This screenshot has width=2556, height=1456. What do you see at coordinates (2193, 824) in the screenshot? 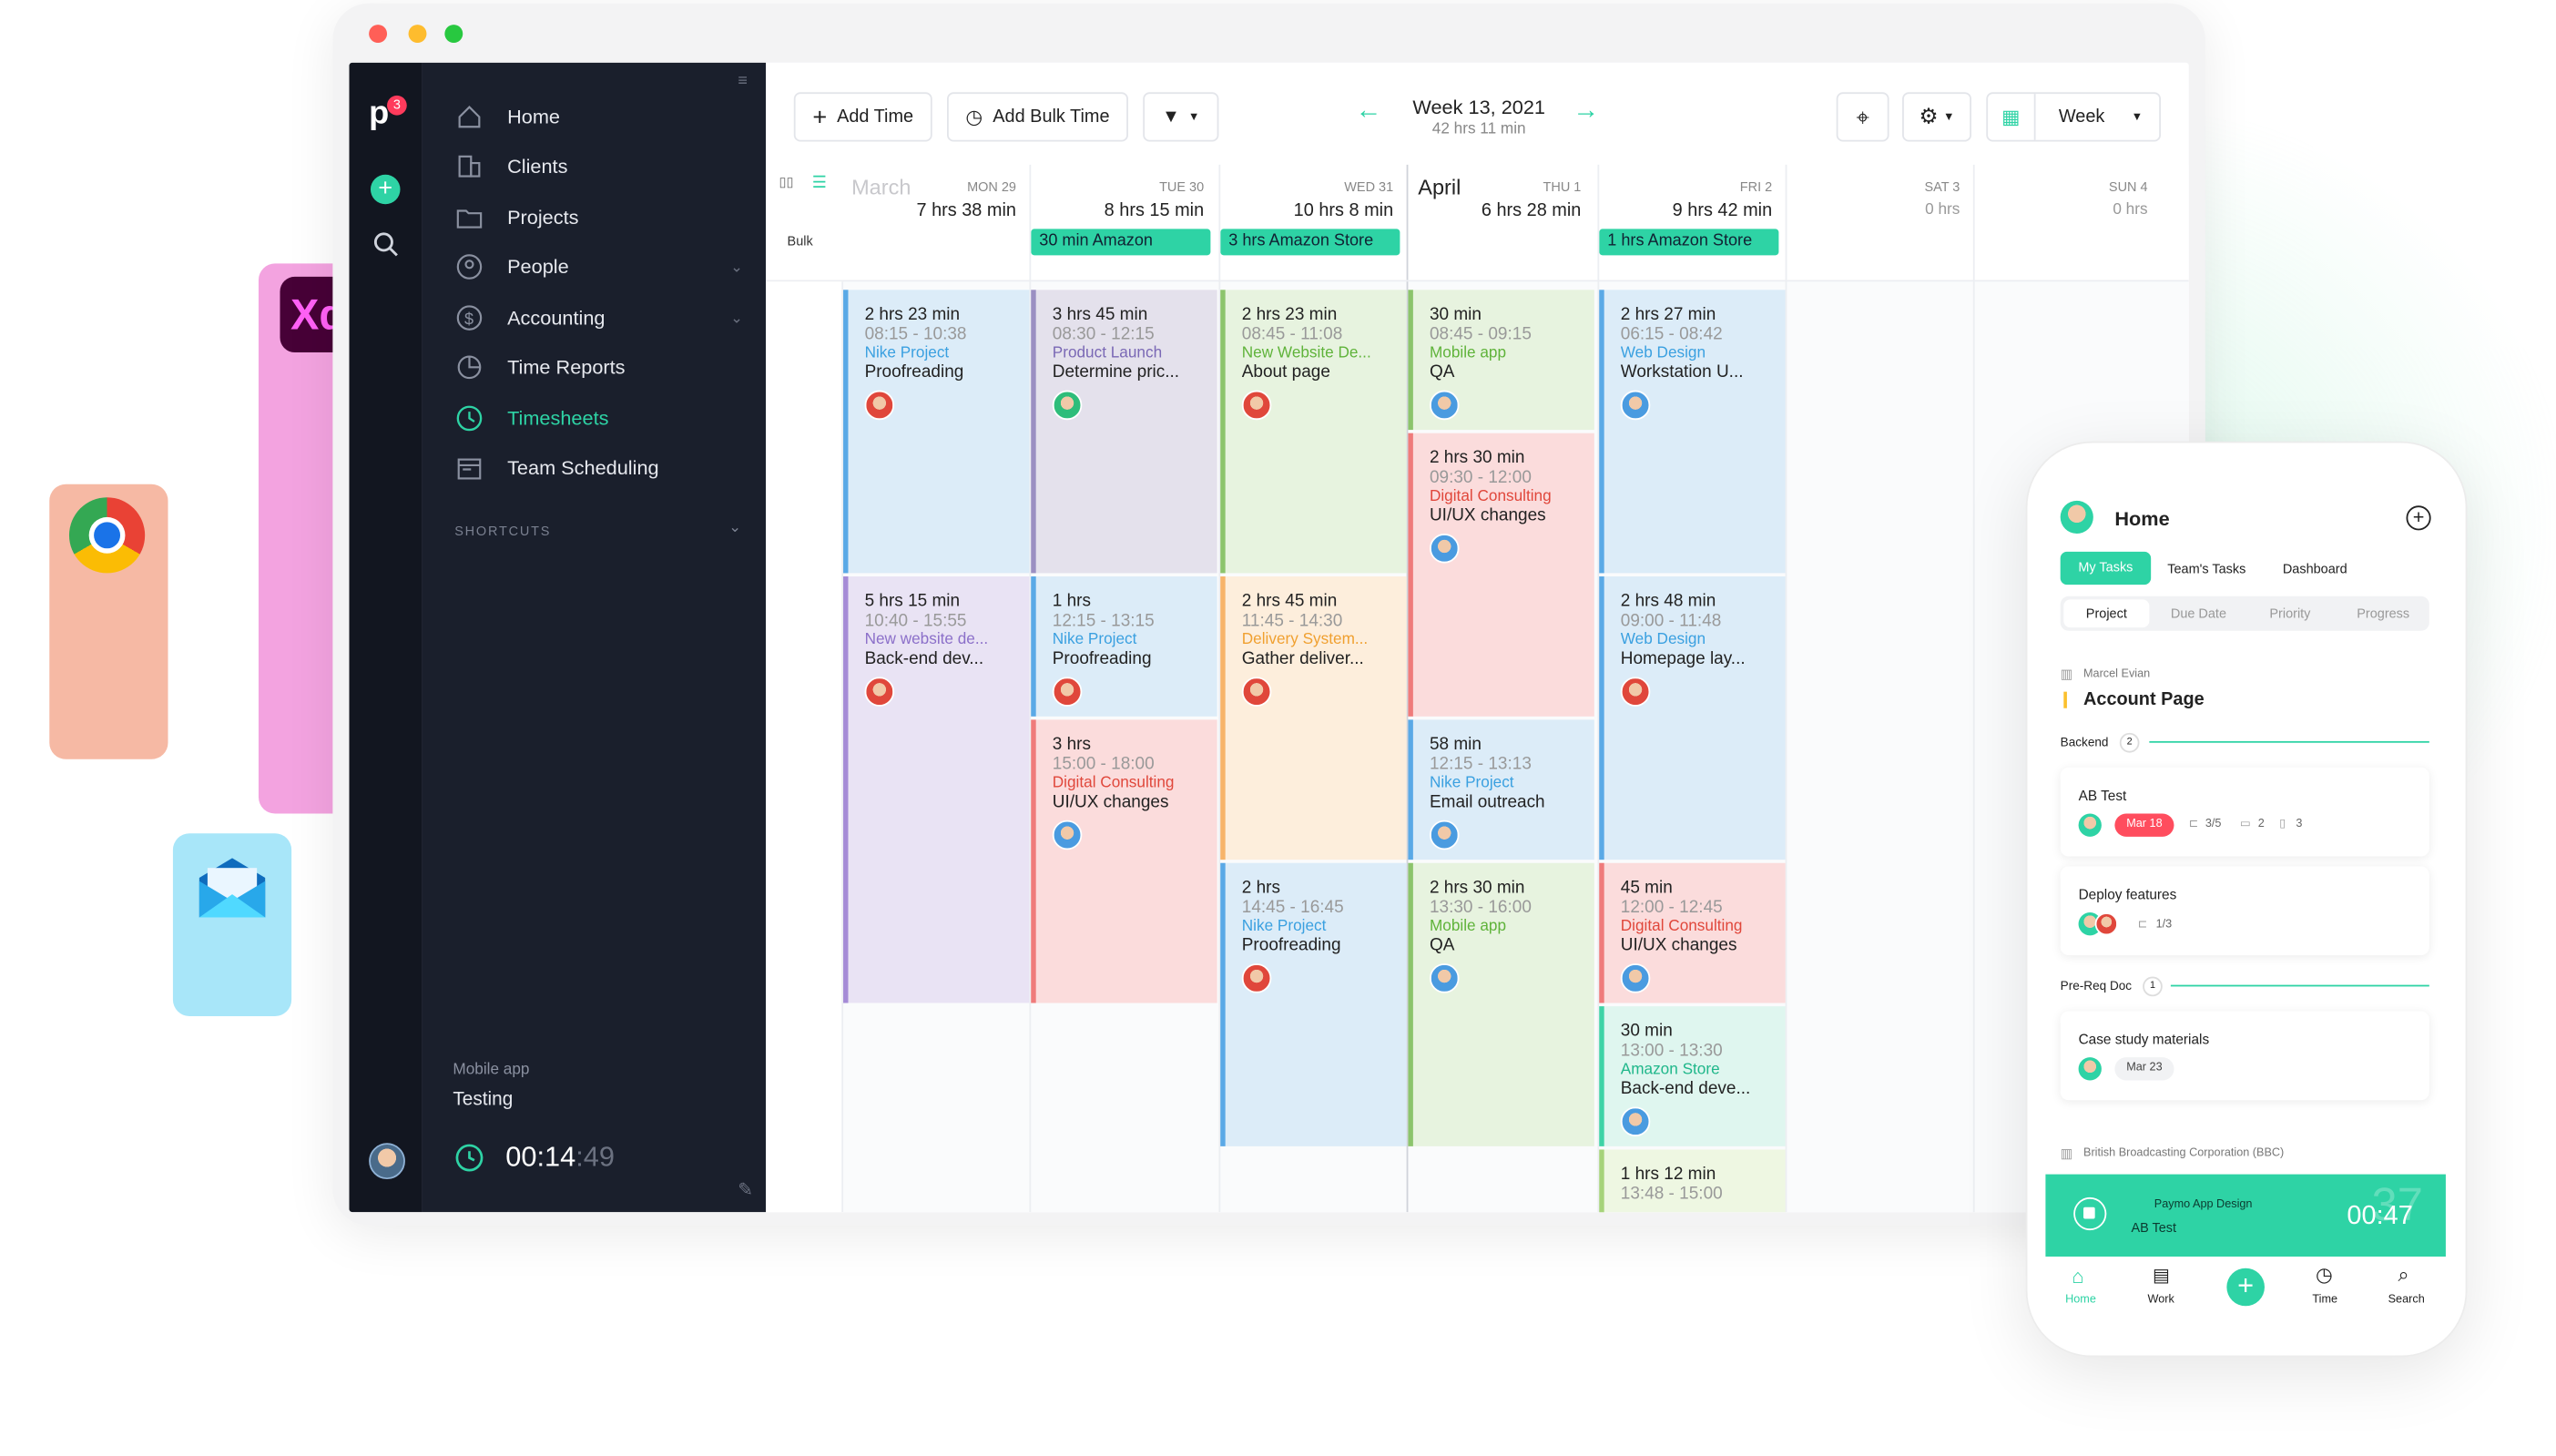
I see `subtask-icon: ⊏` at bounding box center [2193, 824].